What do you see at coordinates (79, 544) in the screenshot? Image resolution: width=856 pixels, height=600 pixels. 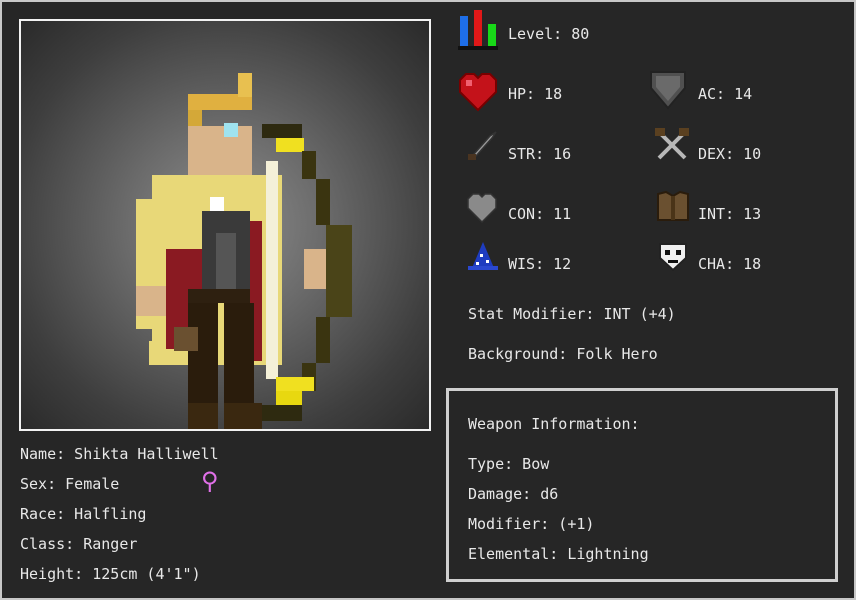 I see `character-class: Class: Ranger` at bounding box center [79, 544].